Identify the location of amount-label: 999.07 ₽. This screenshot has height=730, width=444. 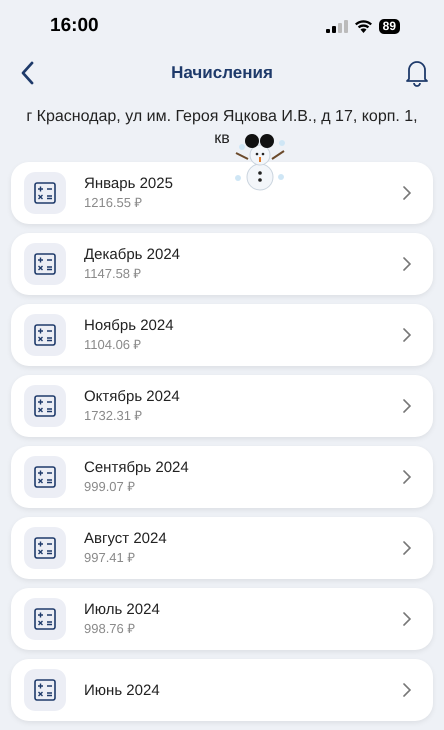
(110, 487).